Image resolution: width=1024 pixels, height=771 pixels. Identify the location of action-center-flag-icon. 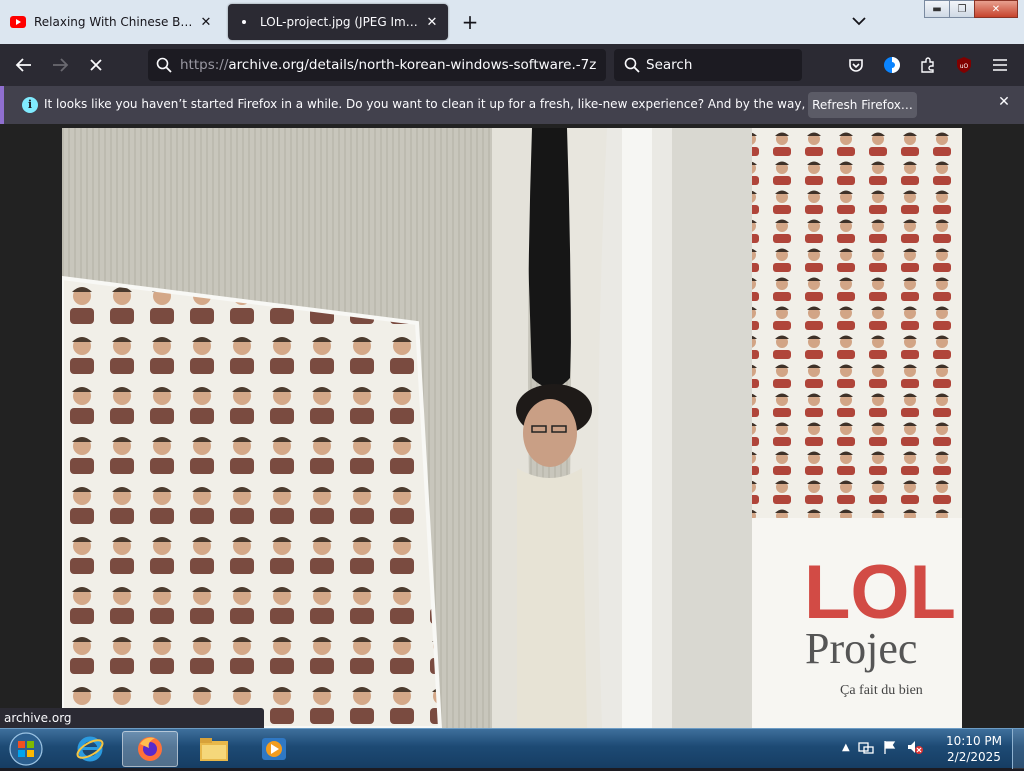
(890, 747).